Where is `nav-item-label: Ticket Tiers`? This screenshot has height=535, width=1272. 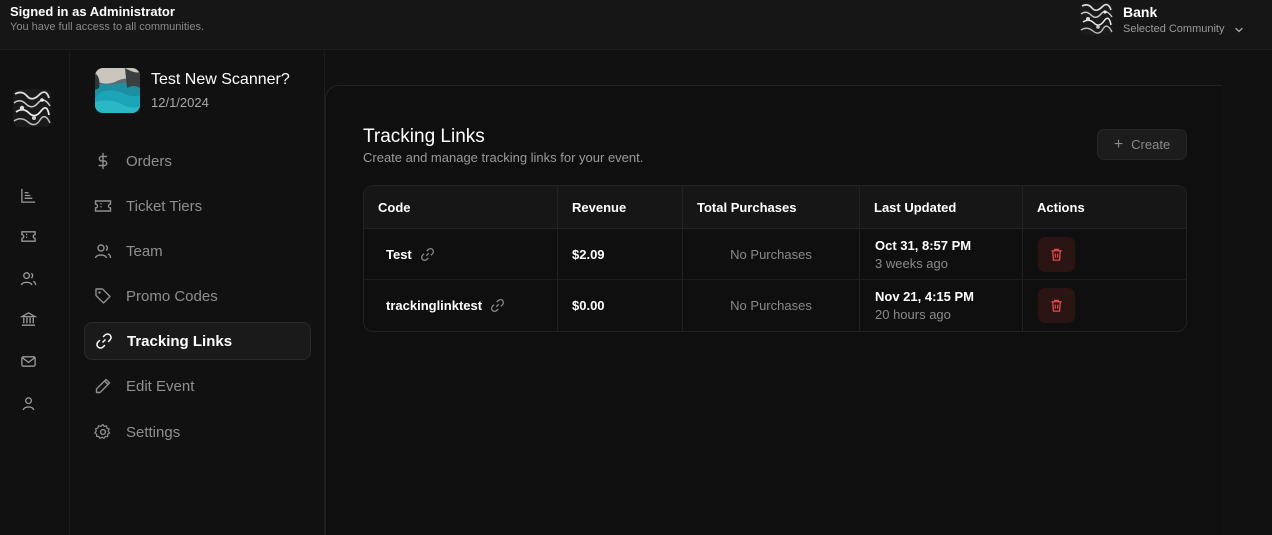
nav-item-label: Ticket Tiers is located at coordinates (164, 206).